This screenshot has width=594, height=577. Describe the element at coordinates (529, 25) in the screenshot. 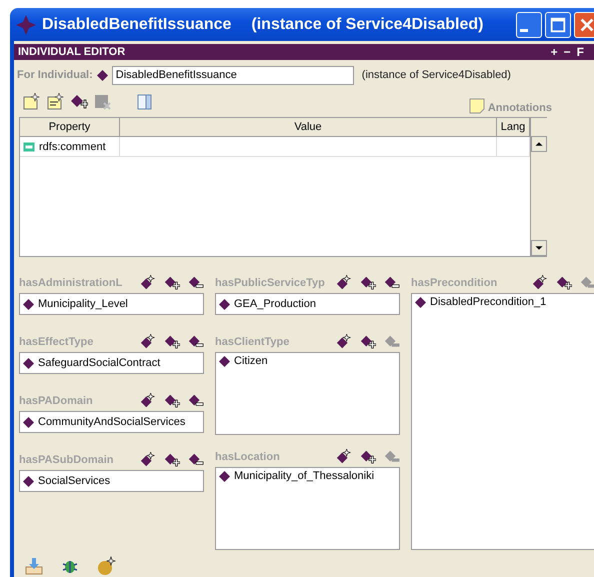

I see `minimize-button` at that location.